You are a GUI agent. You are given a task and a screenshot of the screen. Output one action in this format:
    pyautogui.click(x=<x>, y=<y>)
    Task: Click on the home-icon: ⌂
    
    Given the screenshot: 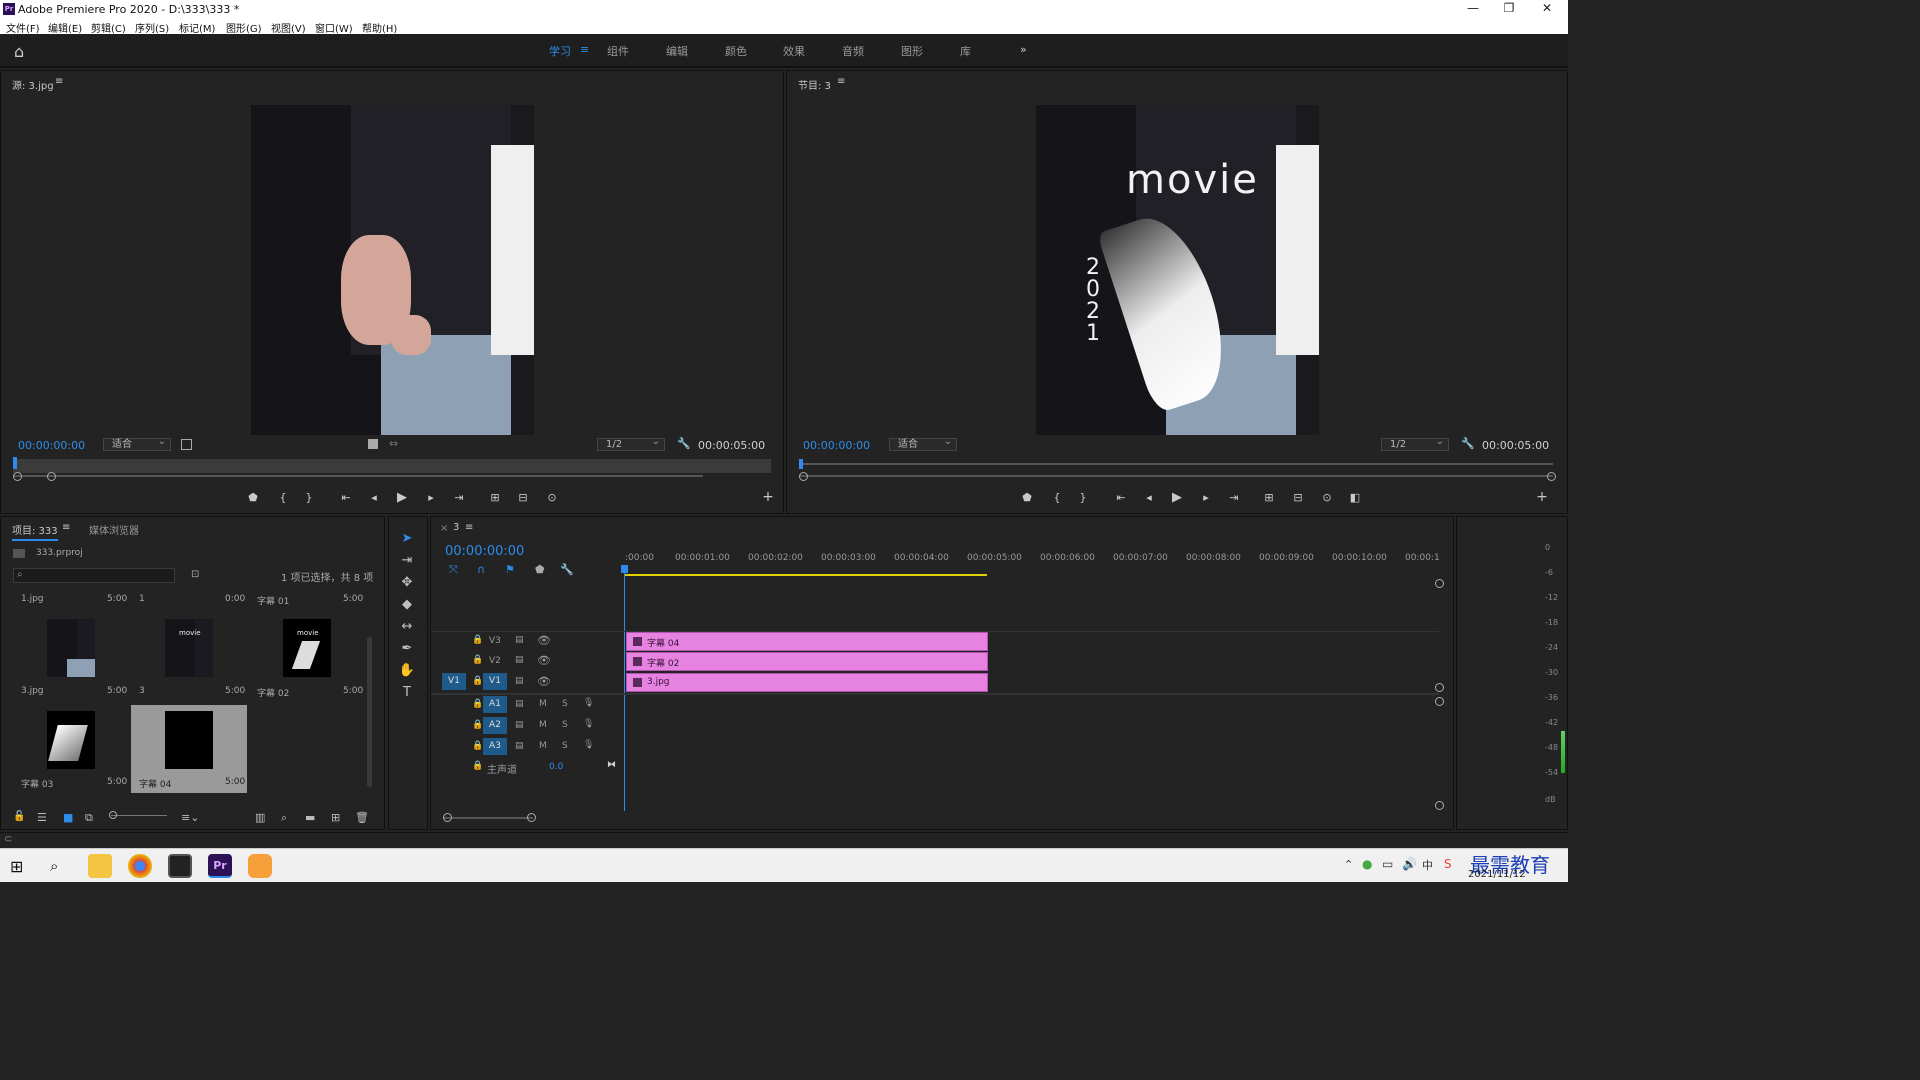 What is the action you would take?
    pyautogui.click(x=19, y=51)
    